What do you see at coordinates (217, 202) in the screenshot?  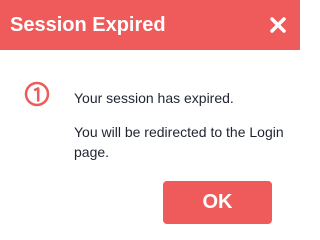 I see `ok-button: OK` at bounding box center [217, 202].